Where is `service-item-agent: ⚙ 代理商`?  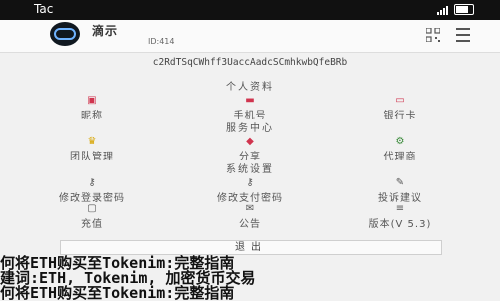 service-item-agent: ⚙ 代理商 is located at coordinates (400, 149).